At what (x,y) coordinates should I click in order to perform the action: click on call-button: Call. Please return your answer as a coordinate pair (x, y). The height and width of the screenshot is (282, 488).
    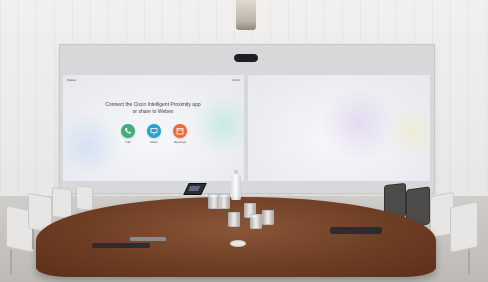
    Looking at the image, I should click on (128, 134).